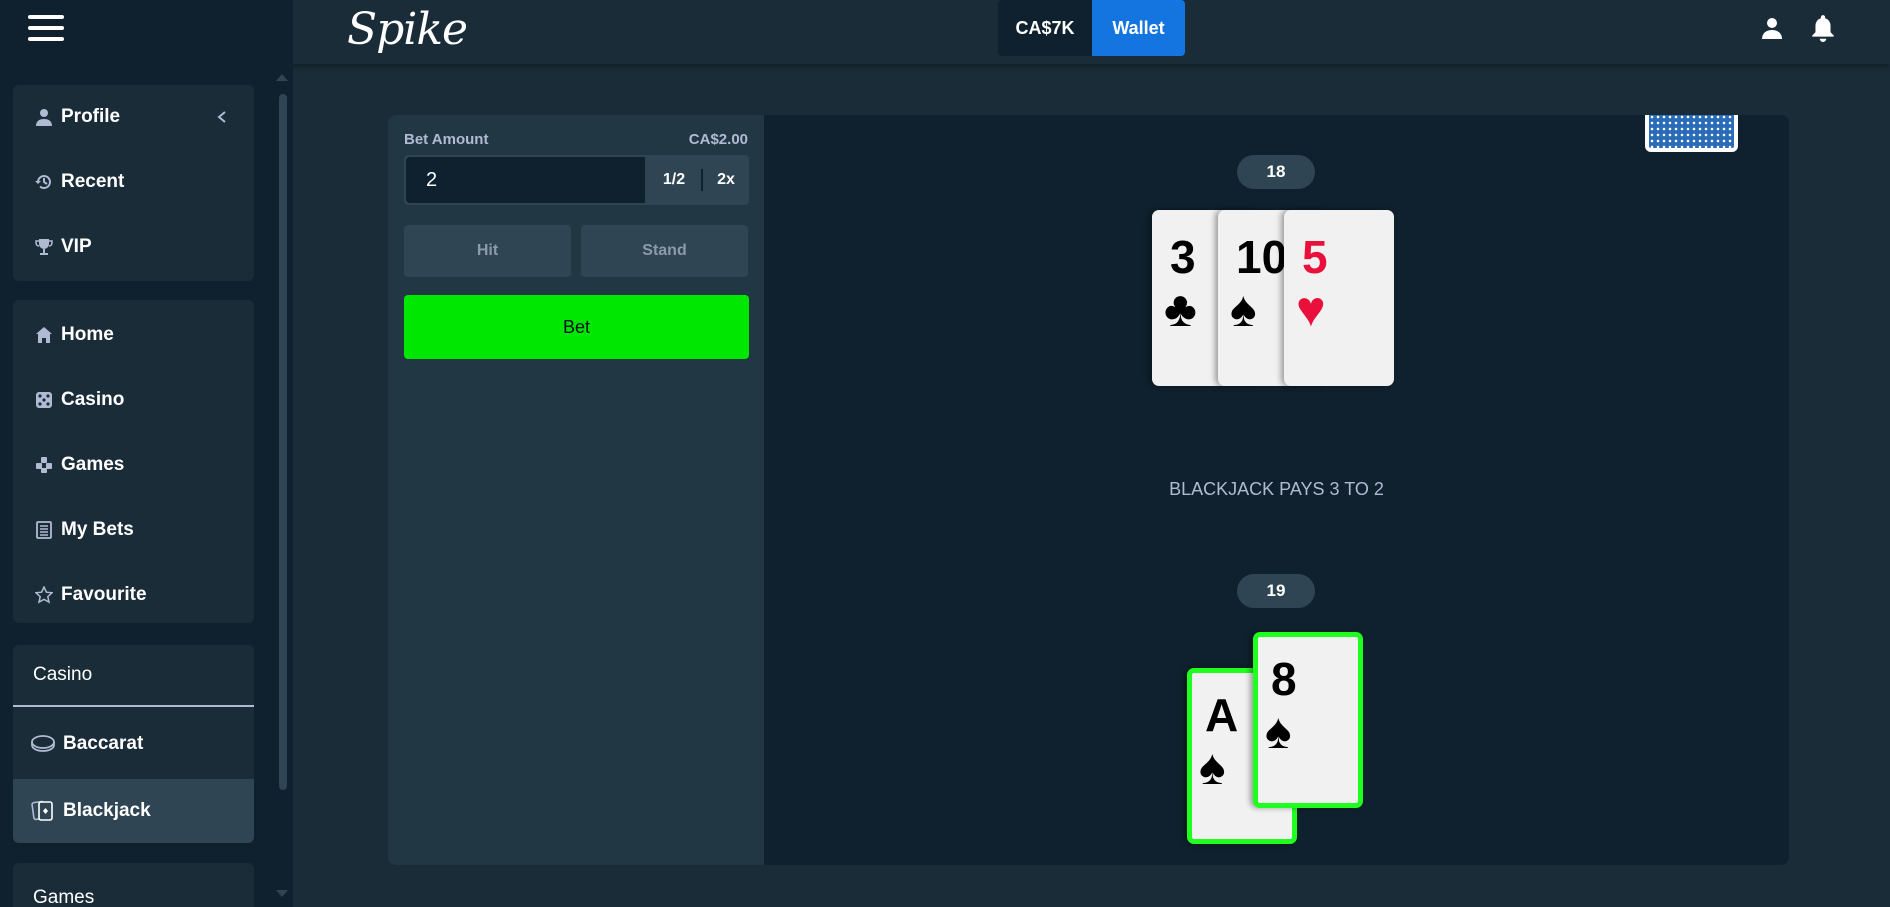 The width and height of the screenshot is (1890, 907). What do you see at coordinates (133, 888) in the screenshot?
I see `sidebar-games-header: Games` at bounding box center [133, 888].